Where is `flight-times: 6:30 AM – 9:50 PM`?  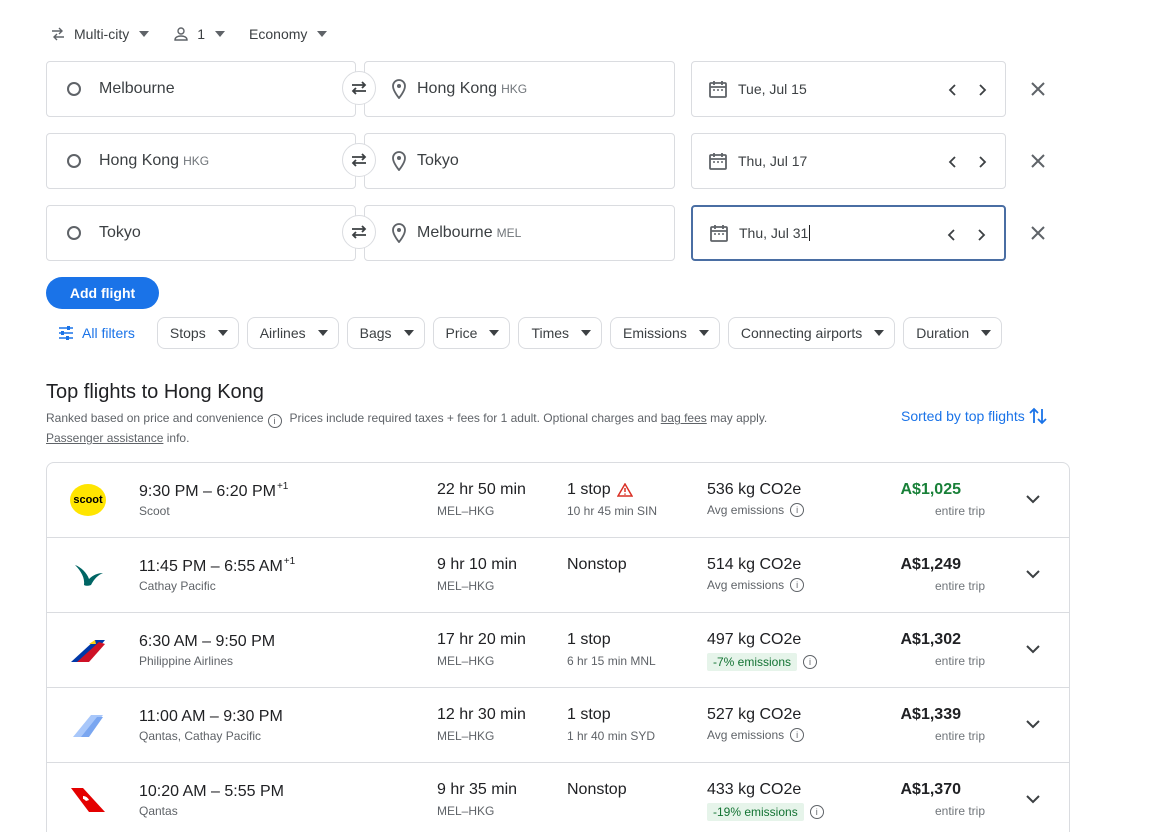 flight-times: 6:30 AM – 9:50 PM is located at coordinates (207, 641).